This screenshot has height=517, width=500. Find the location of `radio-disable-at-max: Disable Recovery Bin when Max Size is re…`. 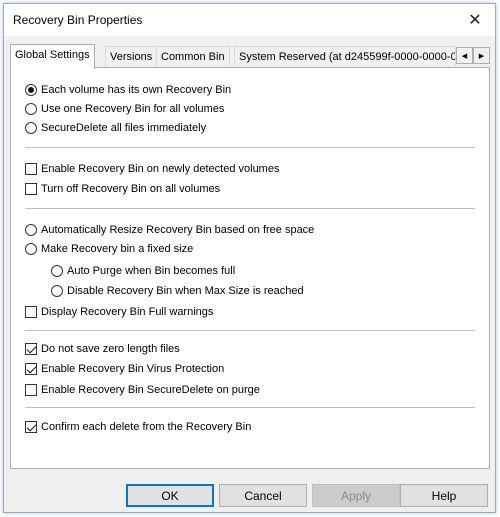

radio-disable-at-max: Disable Recovery Bin when Max Size is re… is located at coordinates (177, 291).